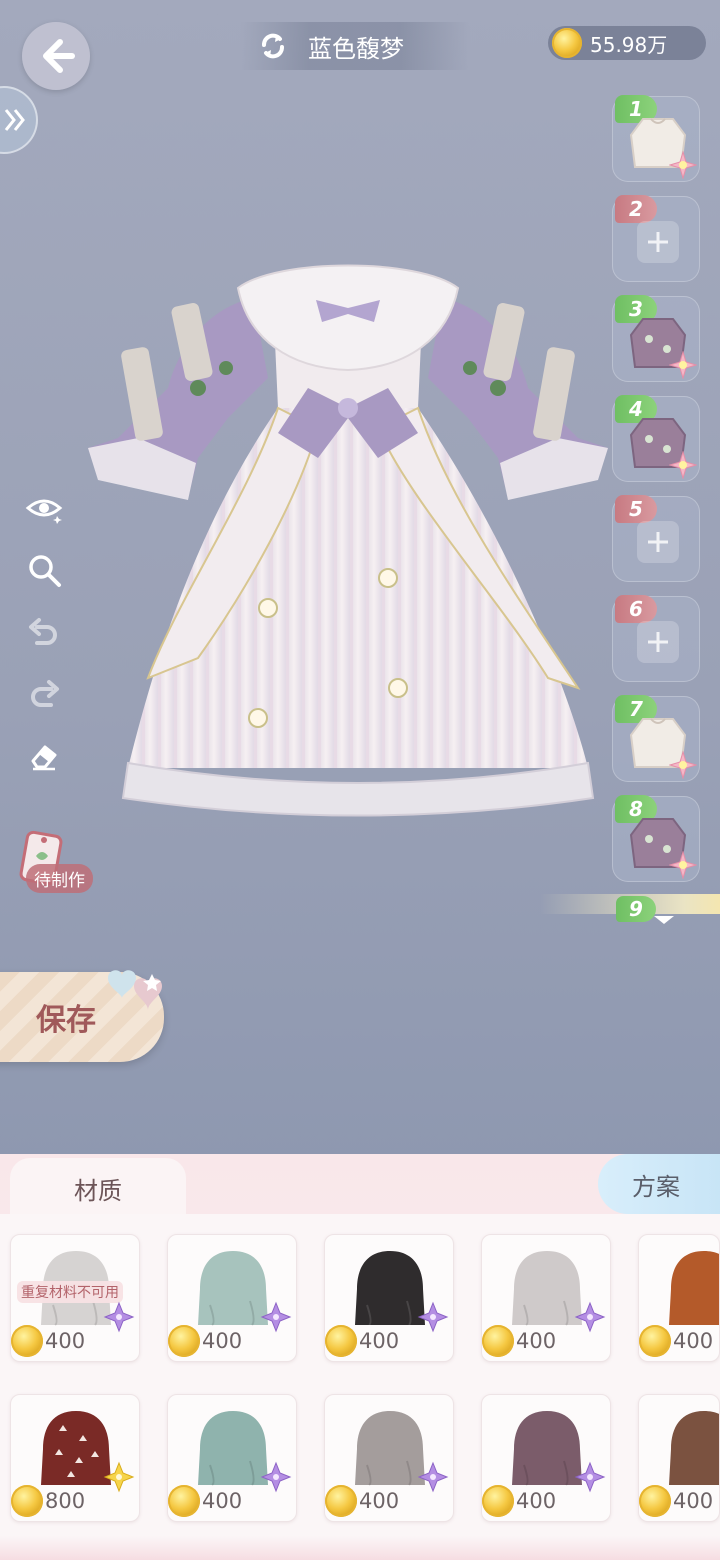  I want to click on pending-craft-label: 待制作, so click(59, 878).